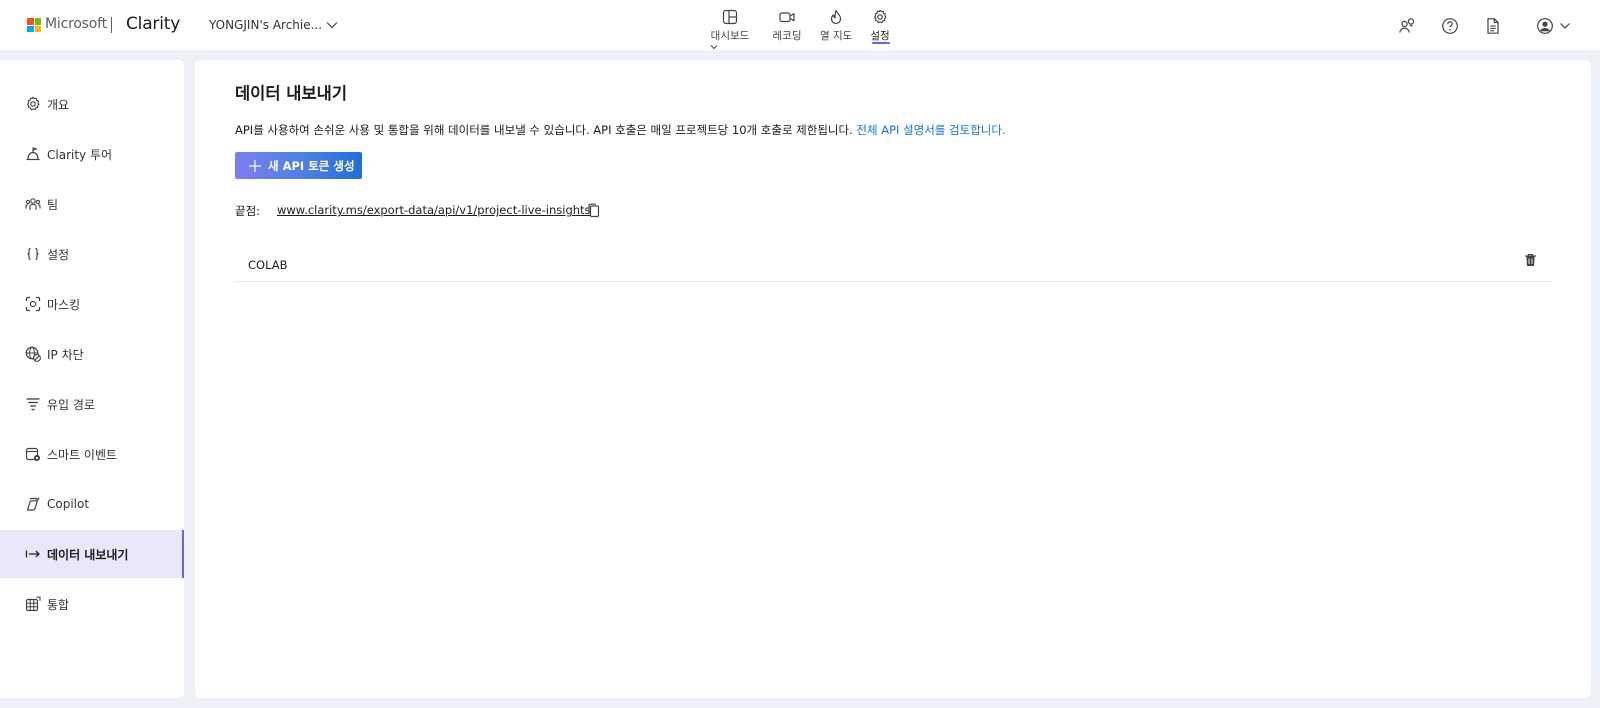 The height and width of the screenshot is (708, 1600). I want to click on nav-recordings-label: 레코딩, so click(787, 36).